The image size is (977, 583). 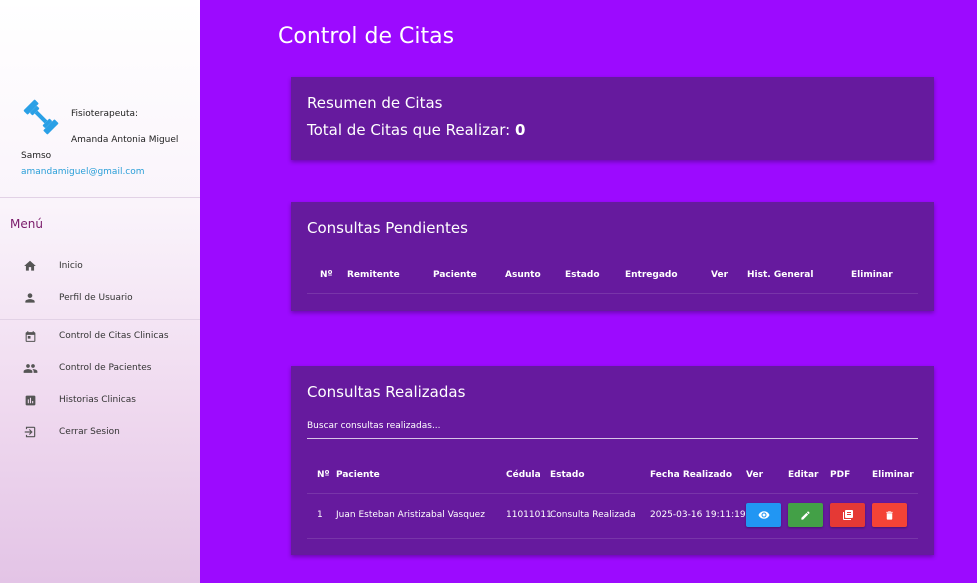 What do you see at coordinates (780, 275) in the screenshot?
I see `column-header: Hist. General` at bounding box center [780, 275].